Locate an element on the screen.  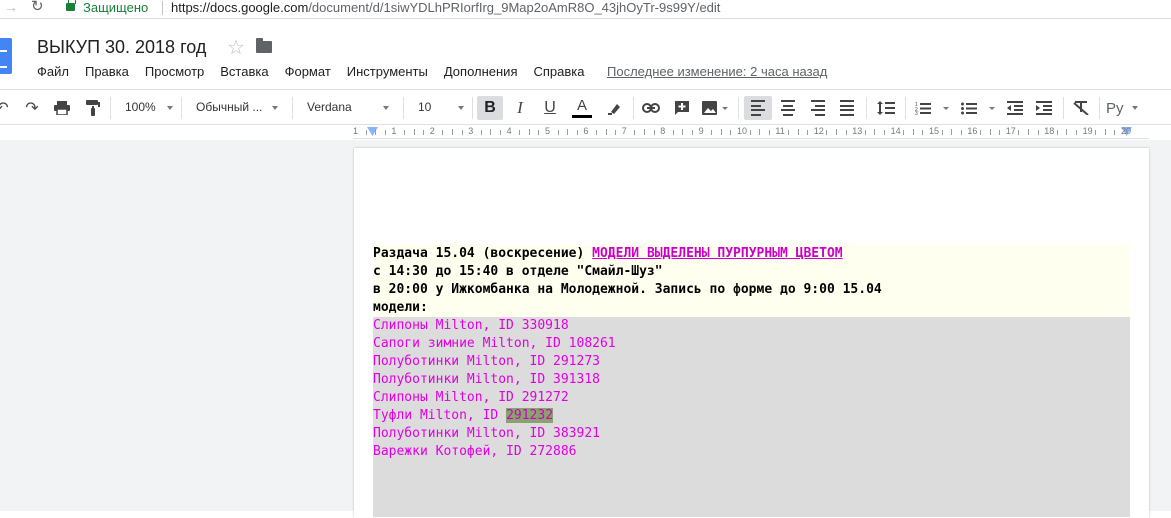
folder-icon is located at coordinates (264, 45).